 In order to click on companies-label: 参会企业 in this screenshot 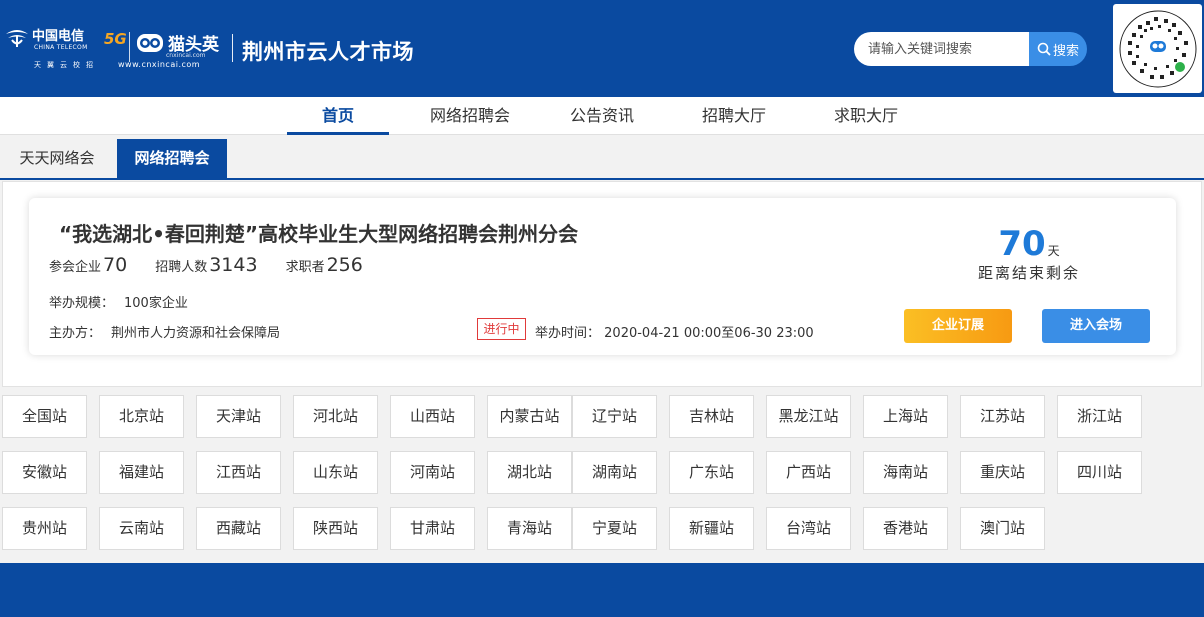, I will do `click(75, 267)`.